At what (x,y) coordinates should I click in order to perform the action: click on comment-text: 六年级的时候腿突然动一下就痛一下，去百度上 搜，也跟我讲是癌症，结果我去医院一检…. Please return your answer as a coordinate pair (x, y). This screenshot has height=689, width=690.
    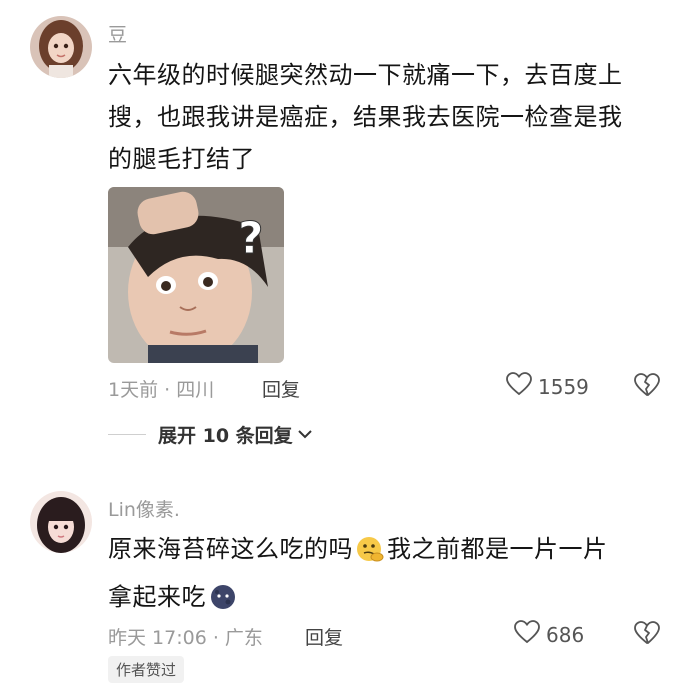
    Looking at the image, I should click on (388, 117).